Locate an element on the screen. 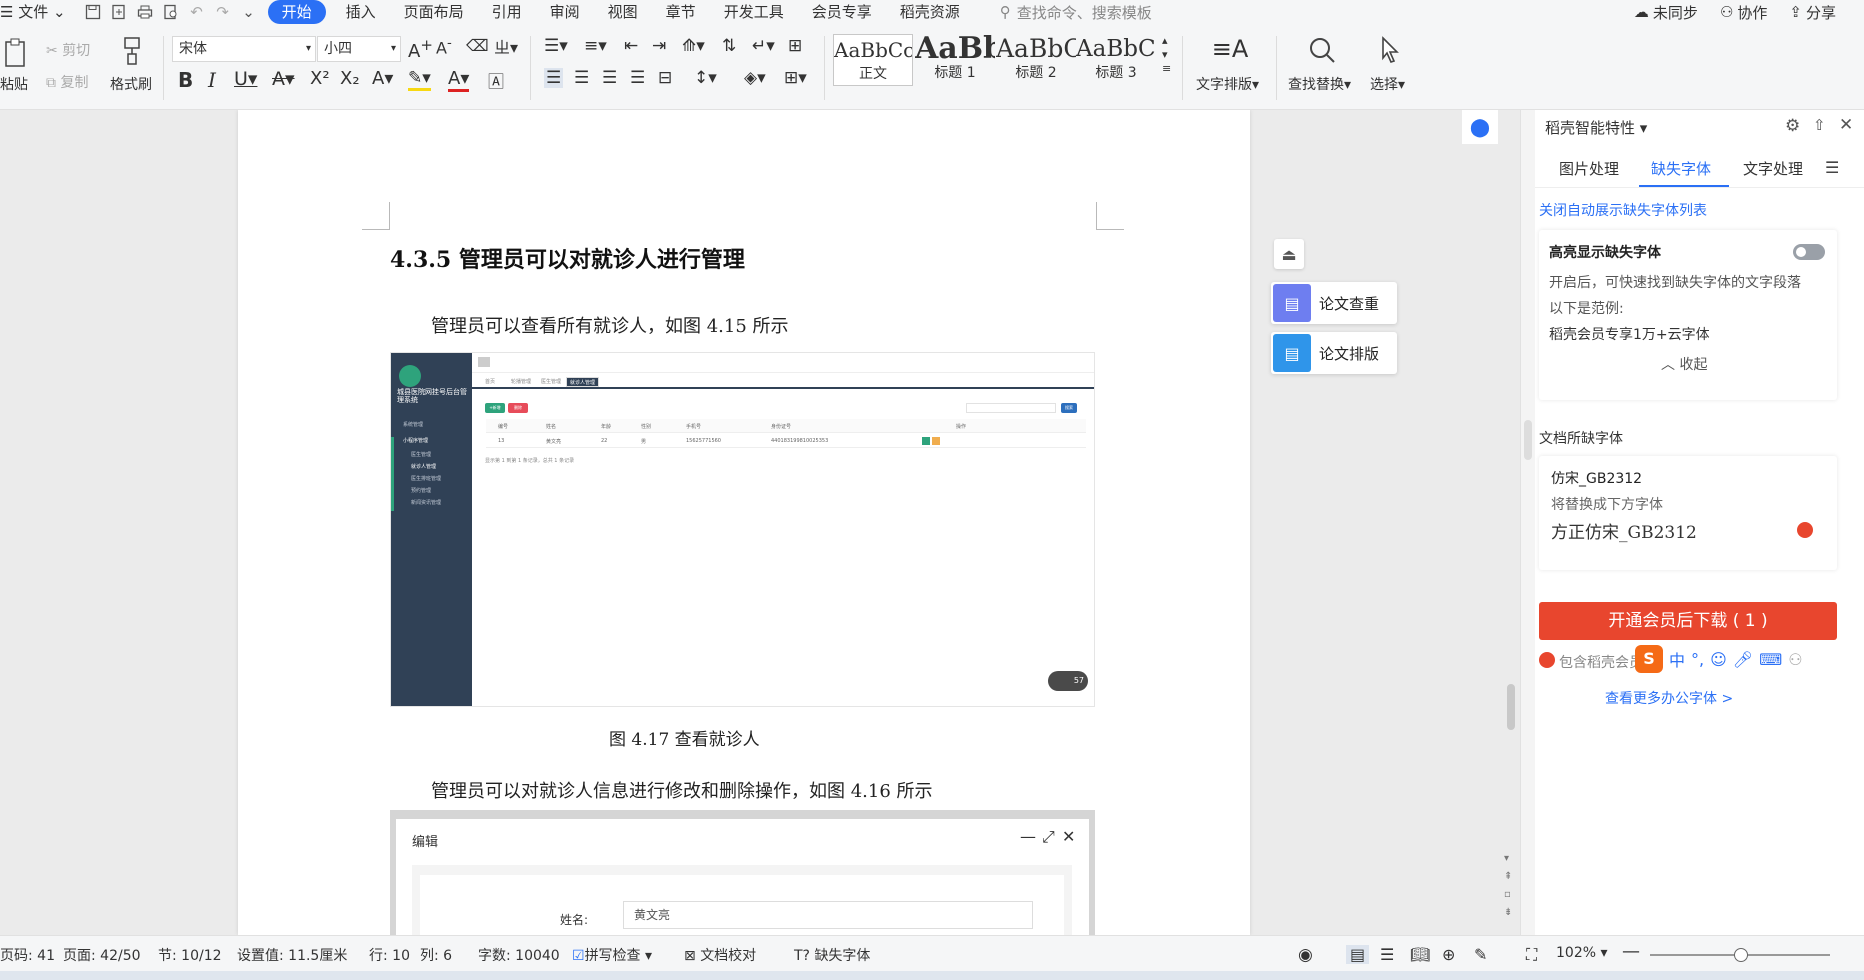 The image size is (1864, 980). share-button: ⇪ 分享 is located at coordinates (1812, 12).